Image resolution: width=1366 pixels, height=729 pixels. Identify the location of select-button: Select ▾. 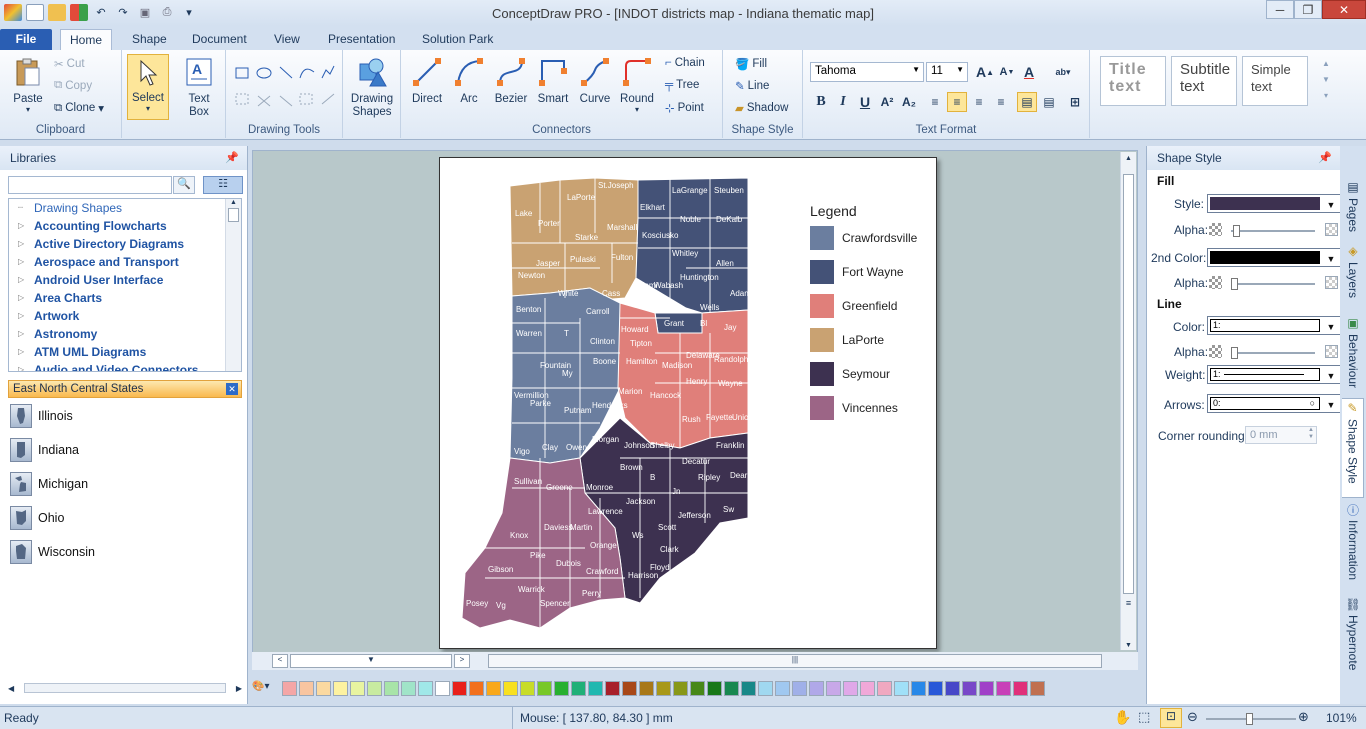
(148, 87).